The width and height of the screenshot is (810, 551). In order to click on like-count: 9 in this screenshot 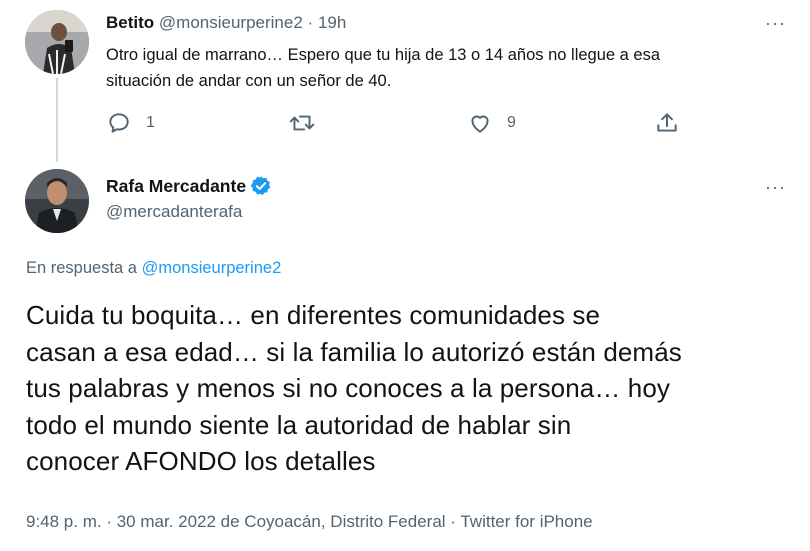, I will do `click(511, 122)`.